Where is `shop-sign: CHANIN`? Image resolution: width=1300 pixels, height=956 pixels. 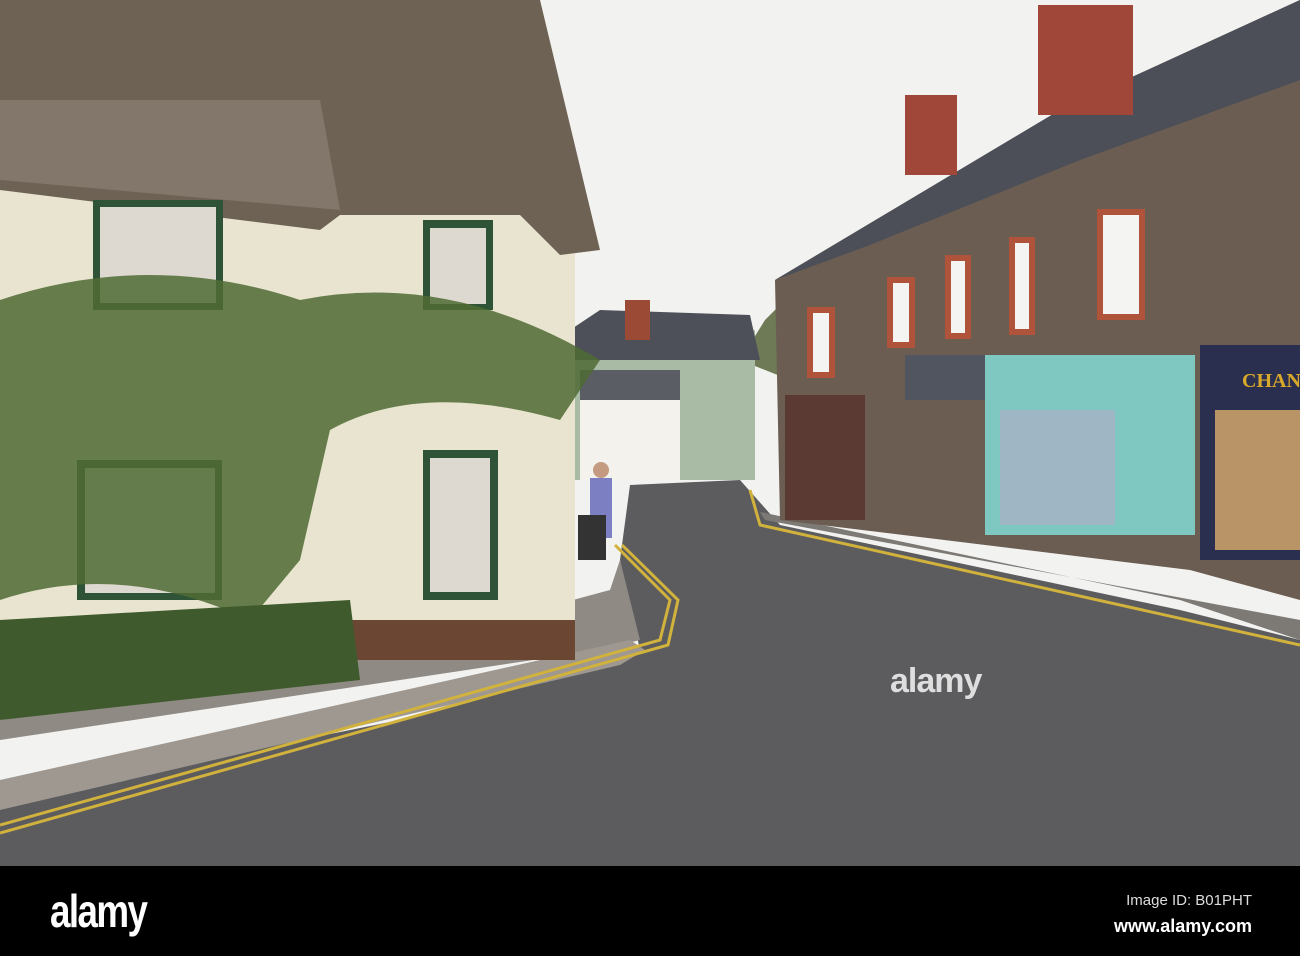
shop-sign: CHANIN is located at coordinates (1271, 381).